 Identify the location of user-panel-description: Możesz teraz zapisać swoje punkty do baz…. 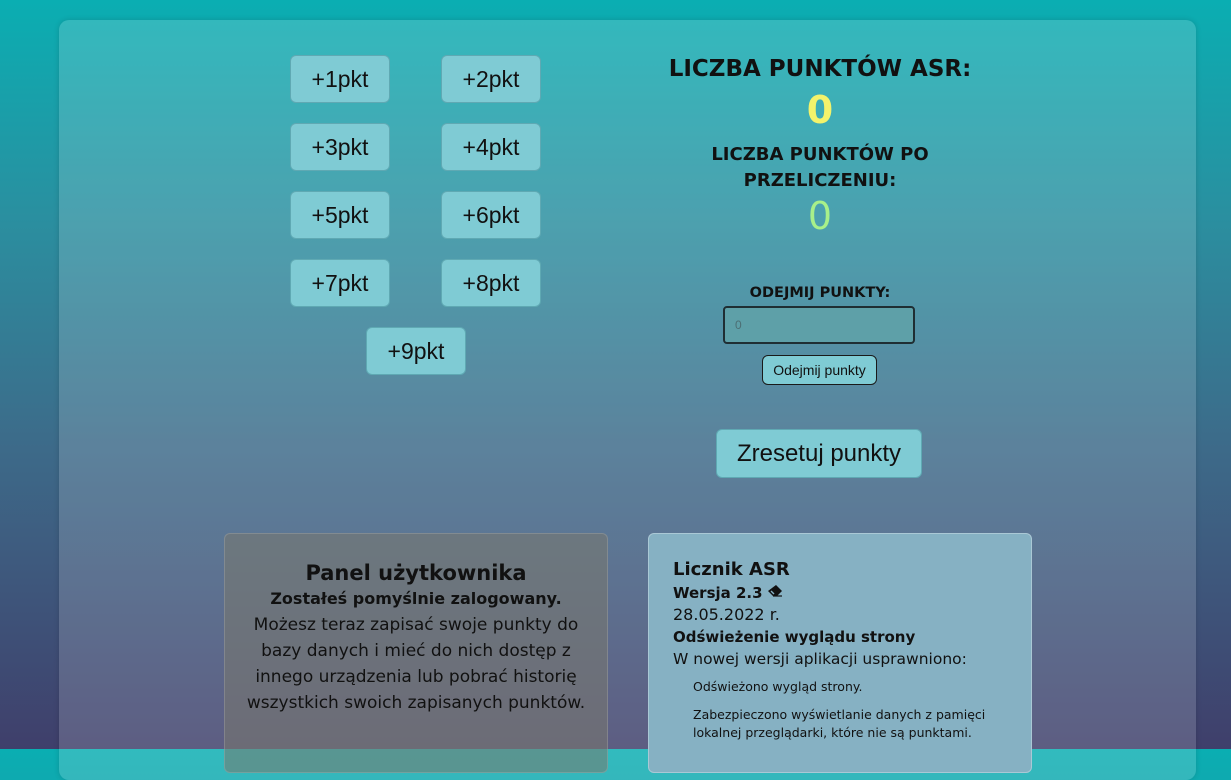
(416, 664).